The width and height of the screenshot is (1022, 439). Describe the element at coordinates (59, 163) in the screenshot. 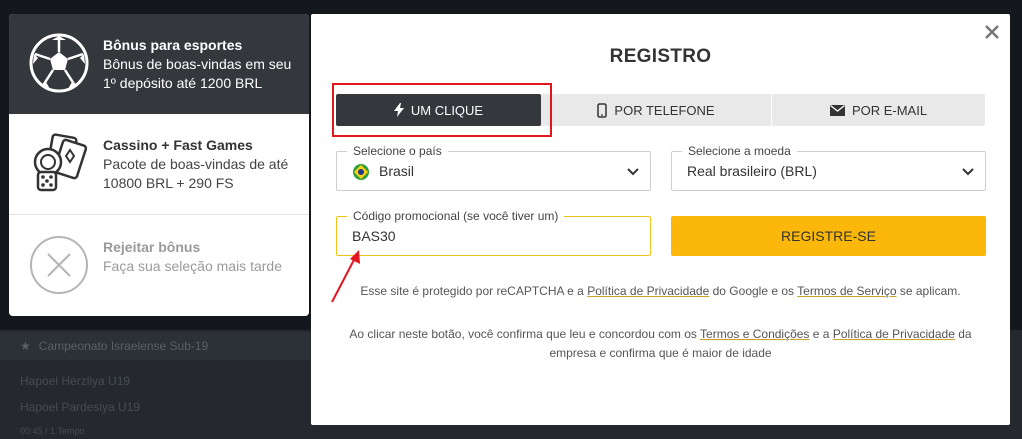

I see `casino-cards-dice-icon` at that location.